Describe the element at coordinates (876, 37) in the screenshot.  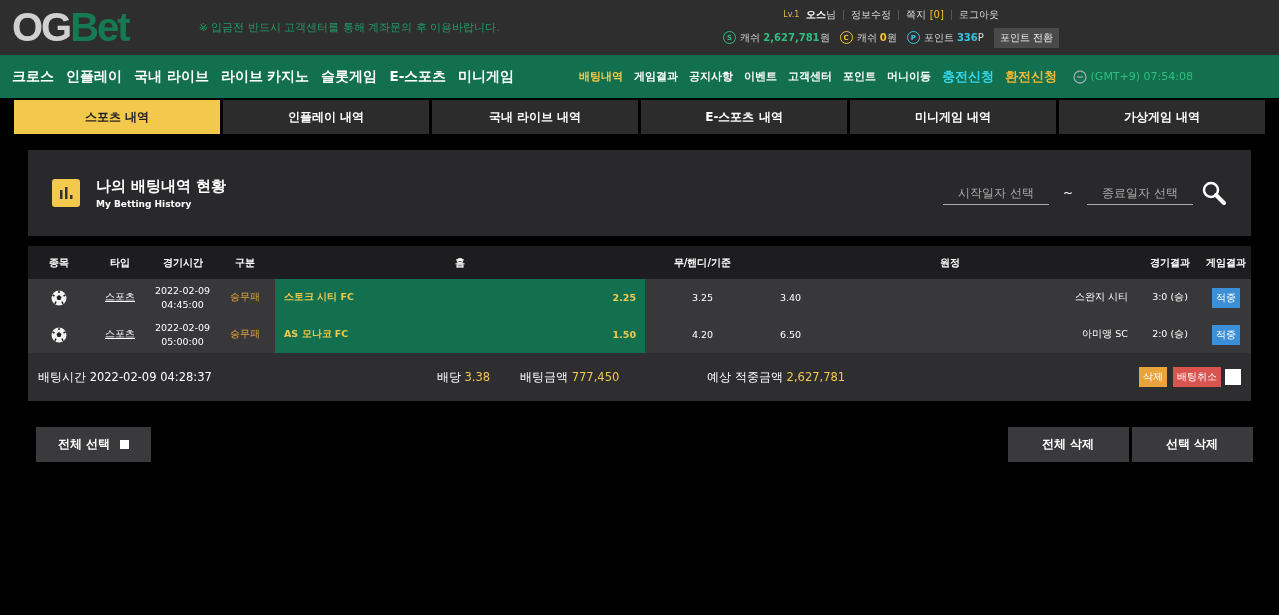
I see `balance-text: 캐쉬 0원` at that location.